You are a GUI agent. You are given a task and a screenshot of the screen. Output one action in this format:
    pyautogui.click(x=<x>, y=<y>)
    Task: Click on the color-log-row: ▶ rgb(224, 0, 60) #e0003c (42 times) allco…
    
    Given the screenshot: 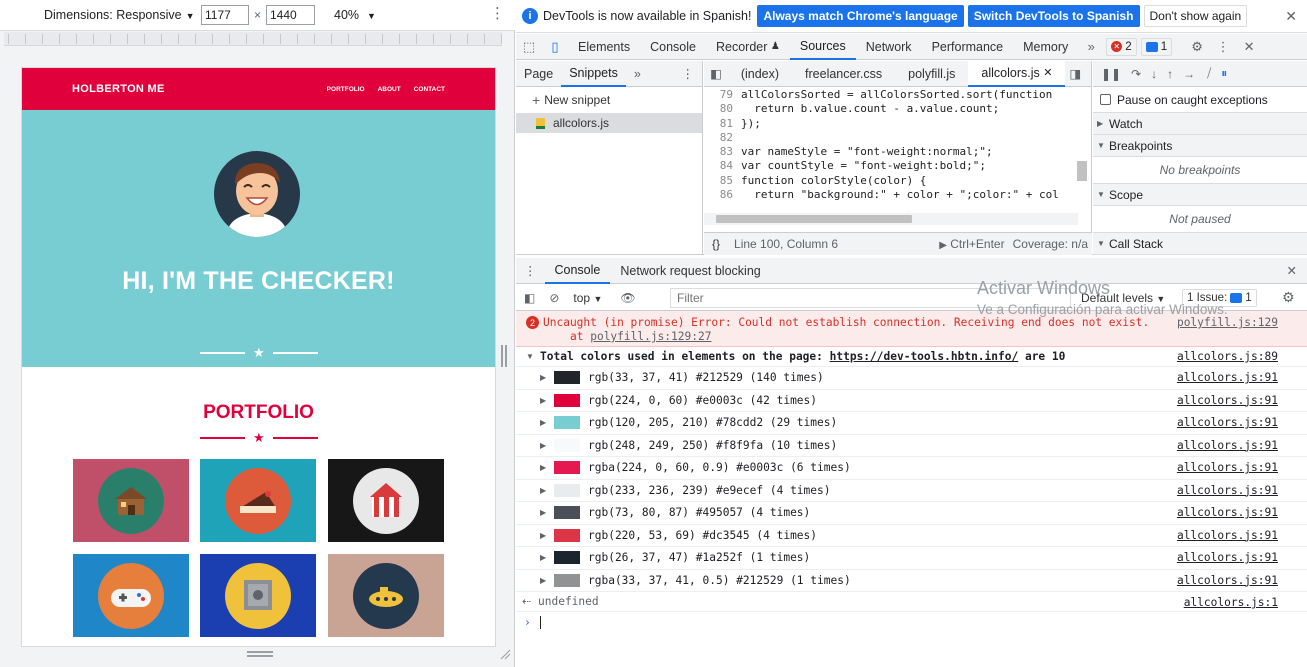 What is the action you would take?
    pyautogui.click(x=911, y=401)
    